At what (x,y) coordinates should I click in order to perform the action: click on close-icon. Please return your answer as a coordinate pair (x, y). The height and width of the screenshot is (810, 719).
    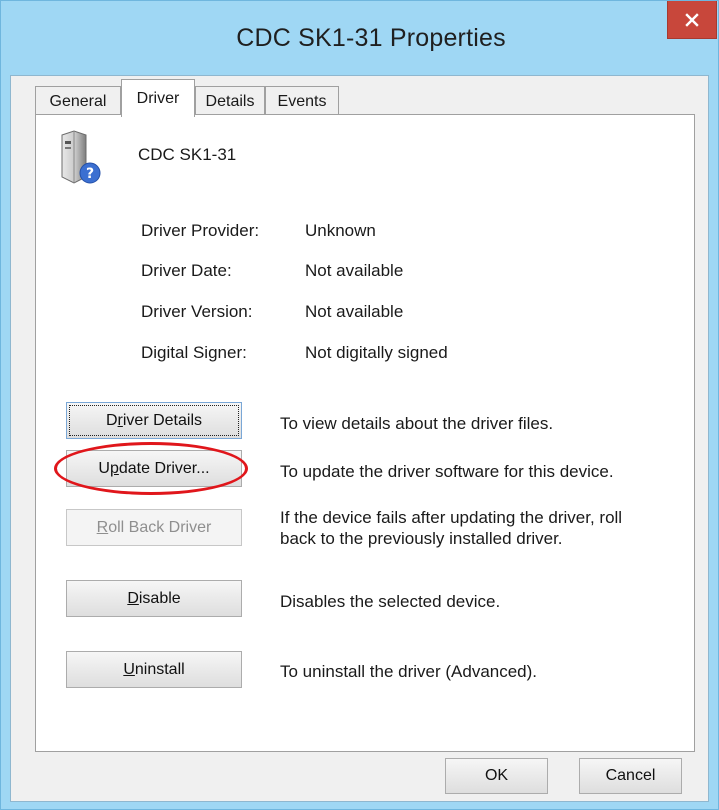
    Looking at the image, I should click on (692, 19).